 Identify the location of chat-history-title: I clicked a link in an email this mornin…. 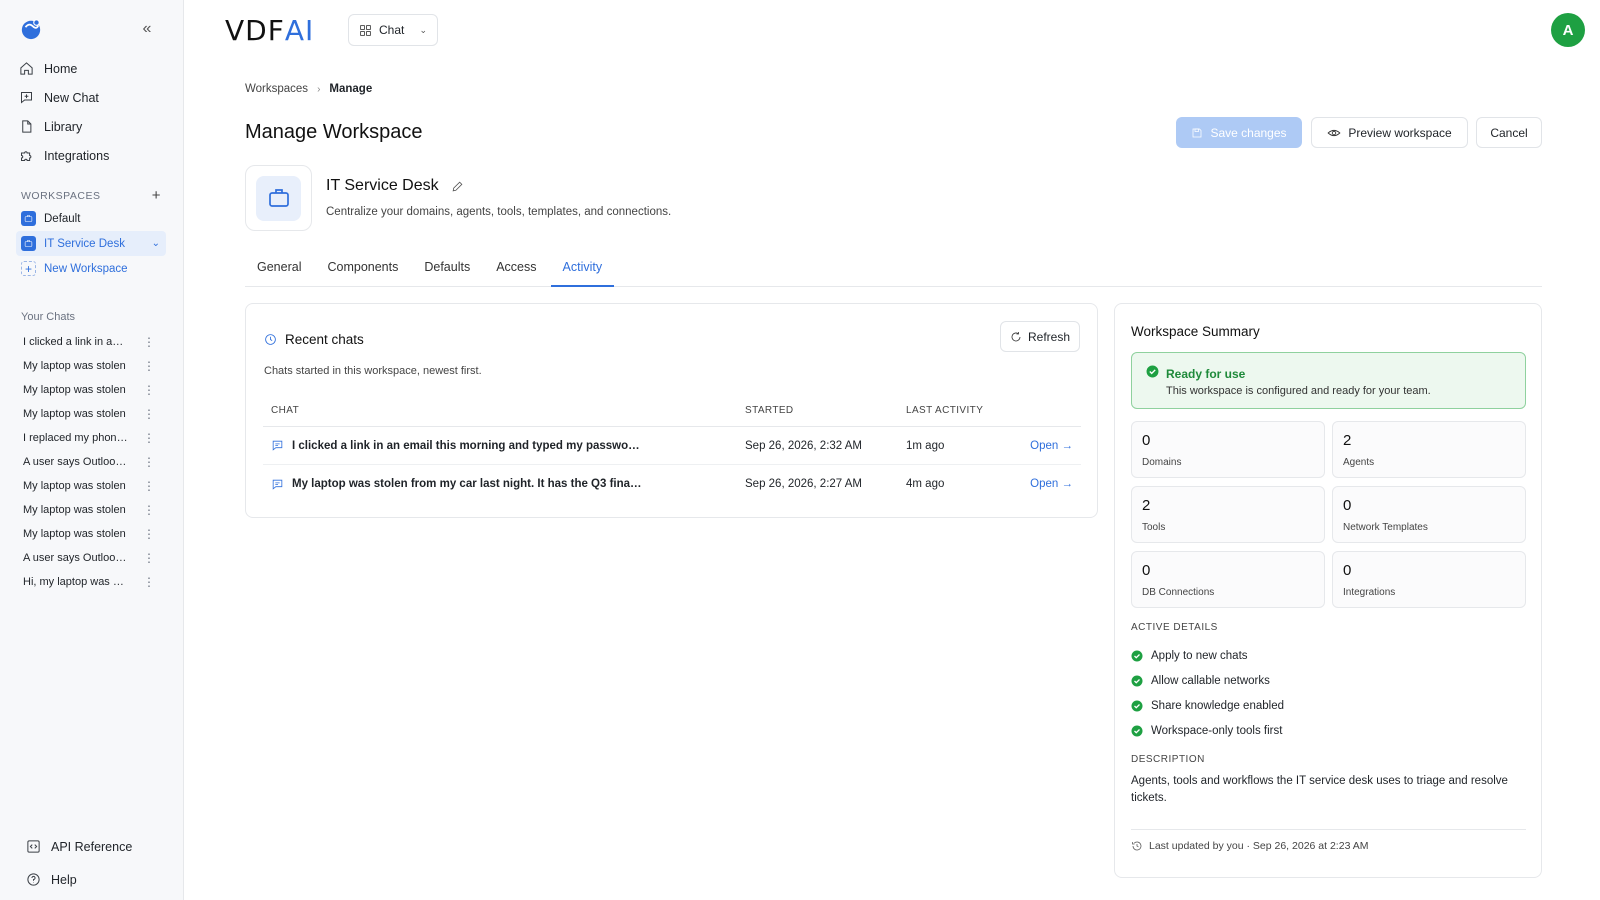
(76, 342).